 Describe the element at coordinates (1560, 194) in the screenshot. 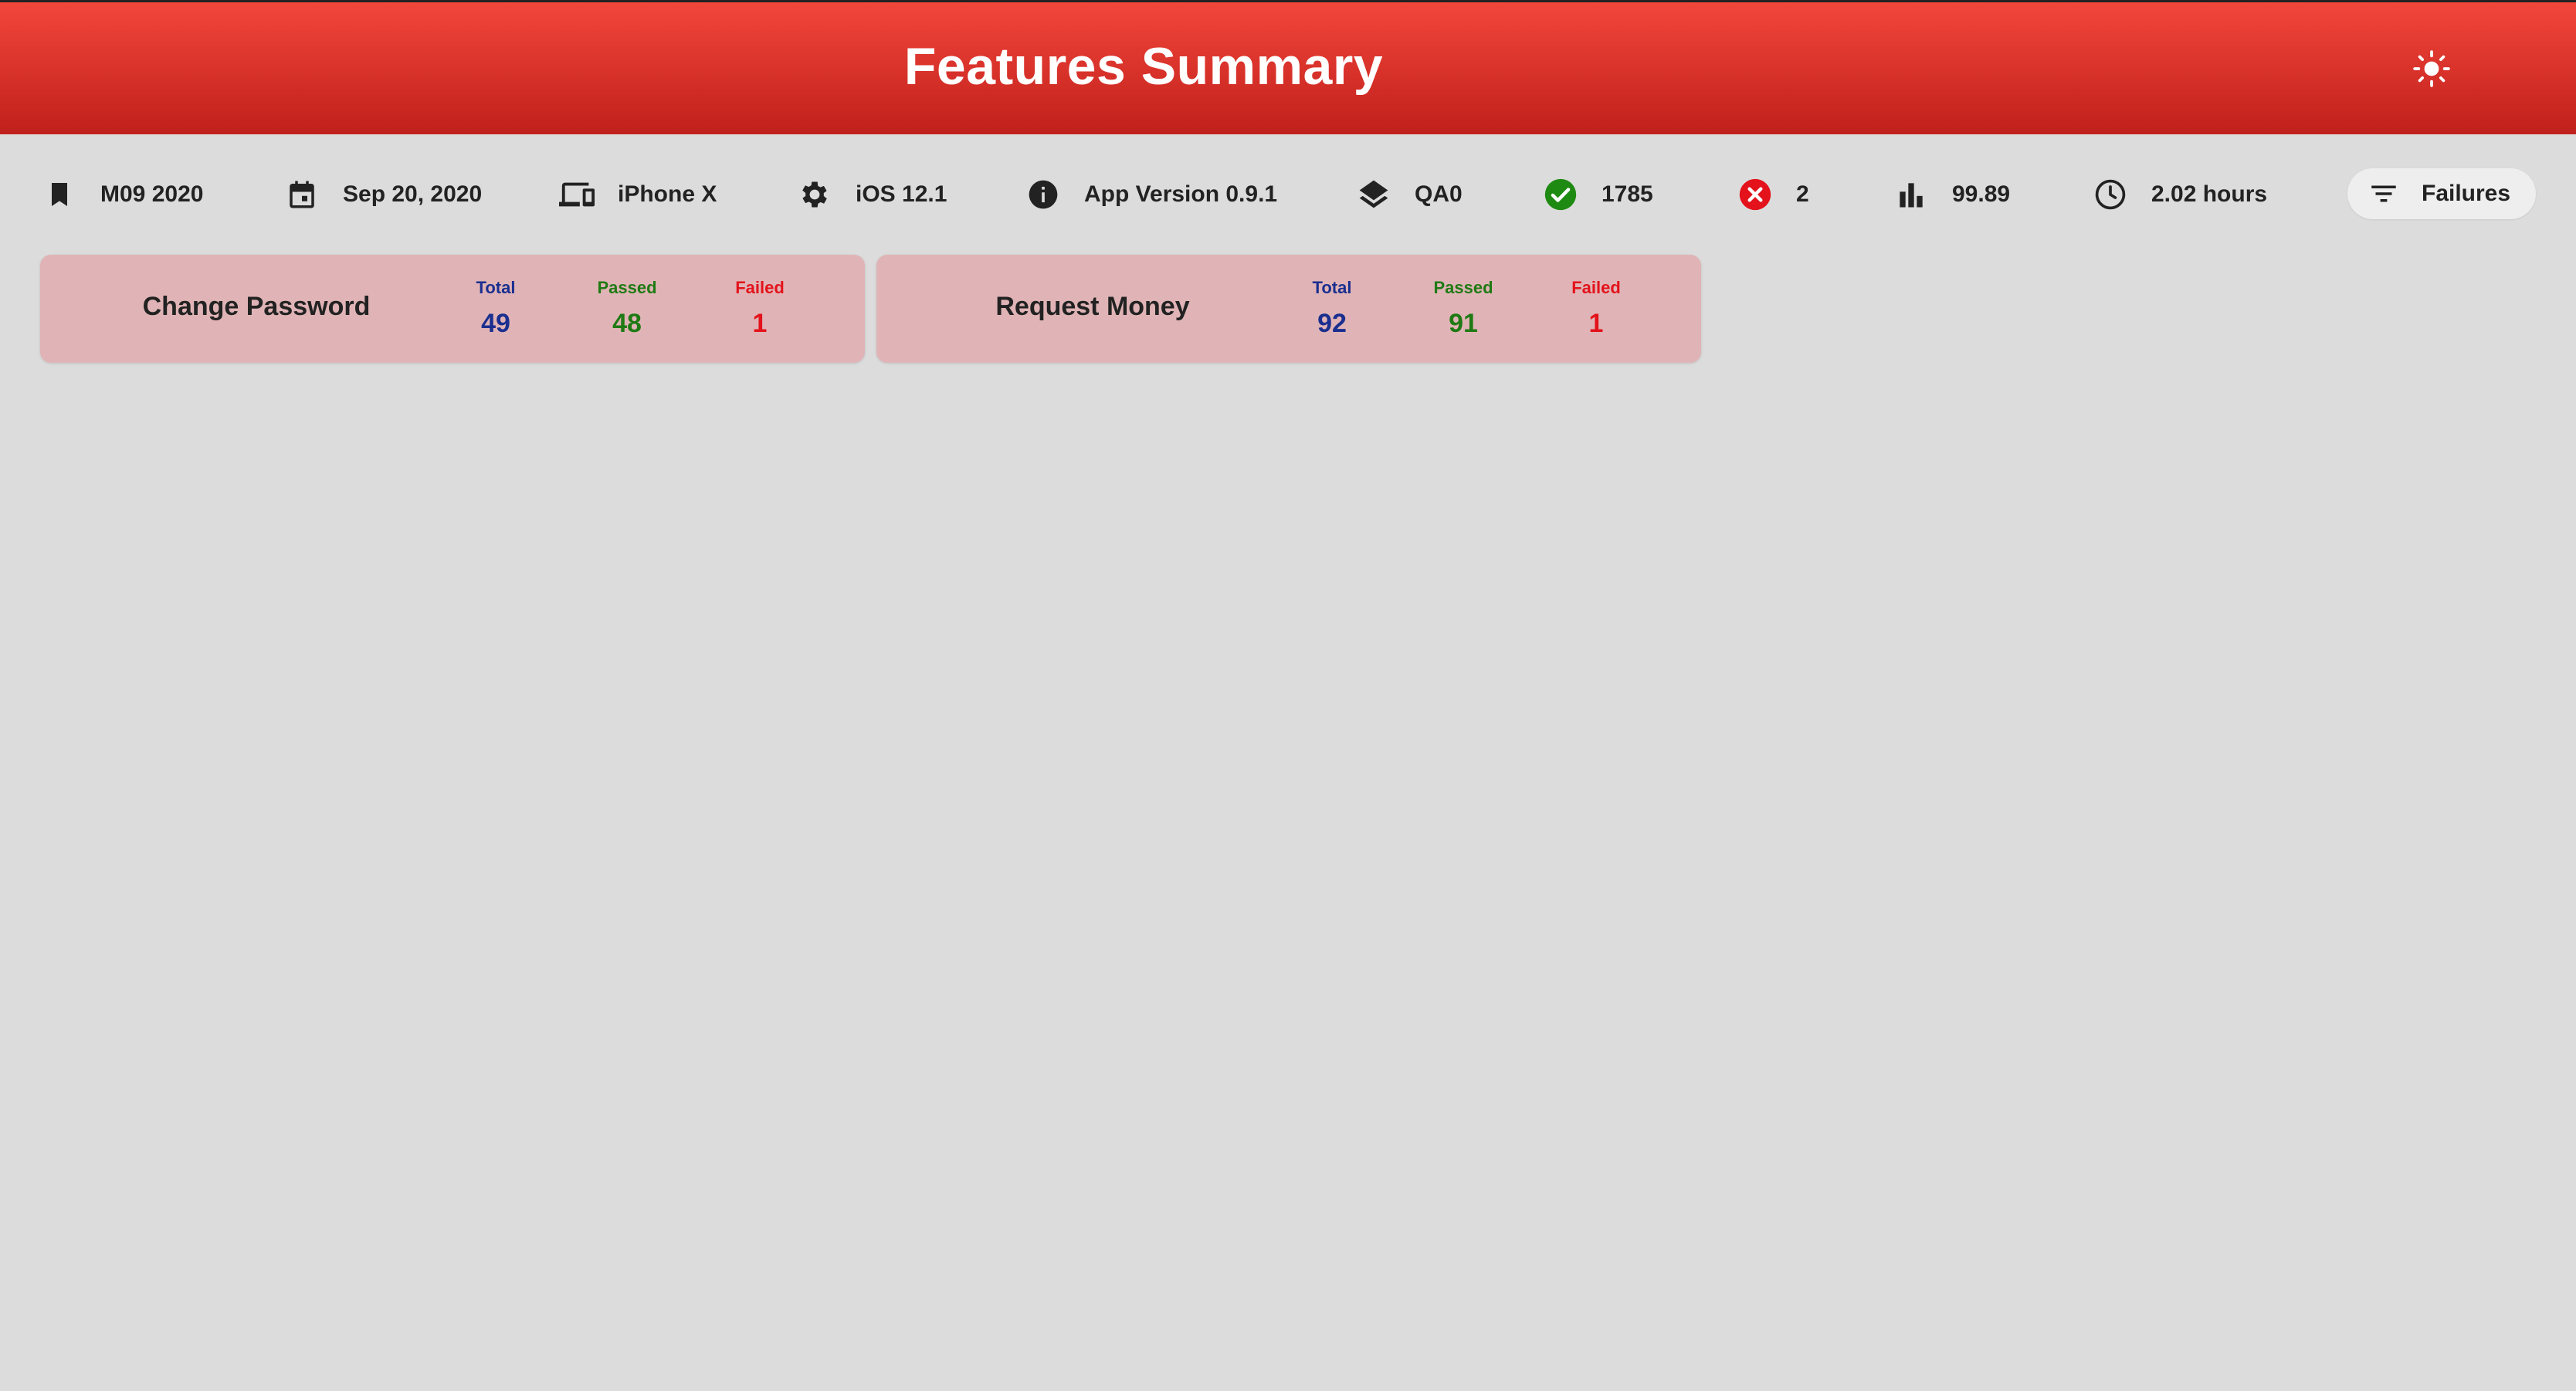

I see `check-circle-icon` at that location.